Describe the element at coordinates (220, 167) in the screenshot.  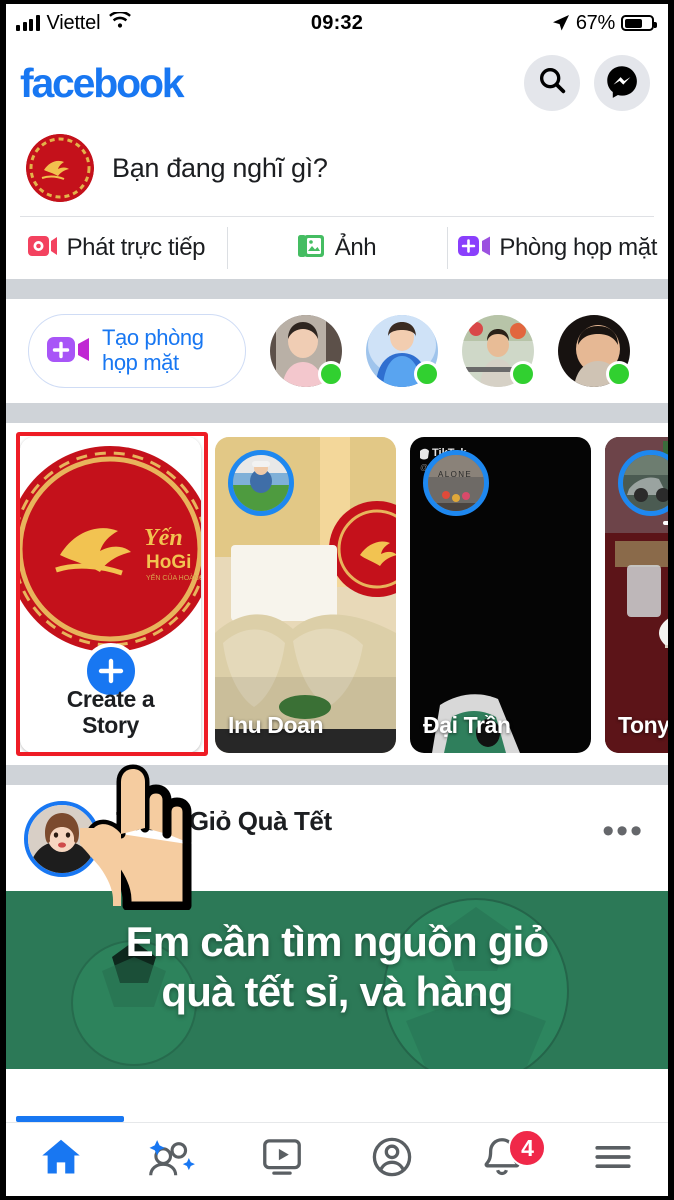
I see `composer-placeholder: Bạn đang nghĩ gì?` at that location.